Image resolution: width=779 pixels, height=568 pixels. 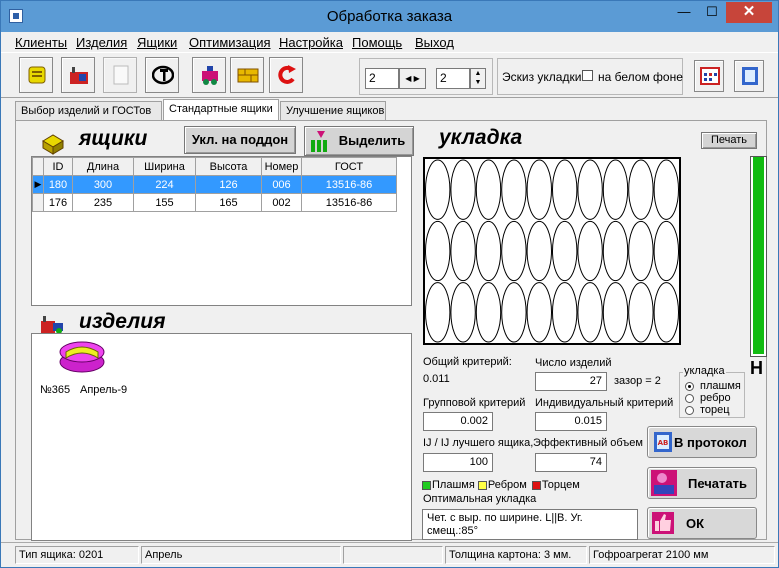 What do you see at coordinates (228, 184) in the screenshot?
I see `cell-height: 126` at bounding box center [228, 184].